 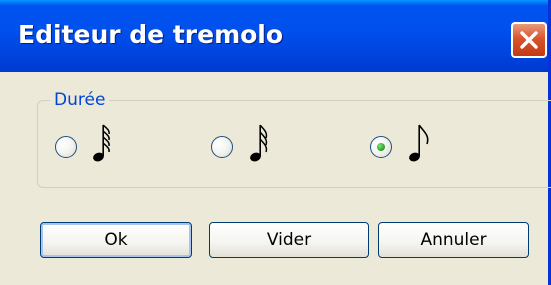 What do you see at coordinates (420, 143) in the screenshot?
I see `sixteenth-note-icon` at bounding box center [420, 143].